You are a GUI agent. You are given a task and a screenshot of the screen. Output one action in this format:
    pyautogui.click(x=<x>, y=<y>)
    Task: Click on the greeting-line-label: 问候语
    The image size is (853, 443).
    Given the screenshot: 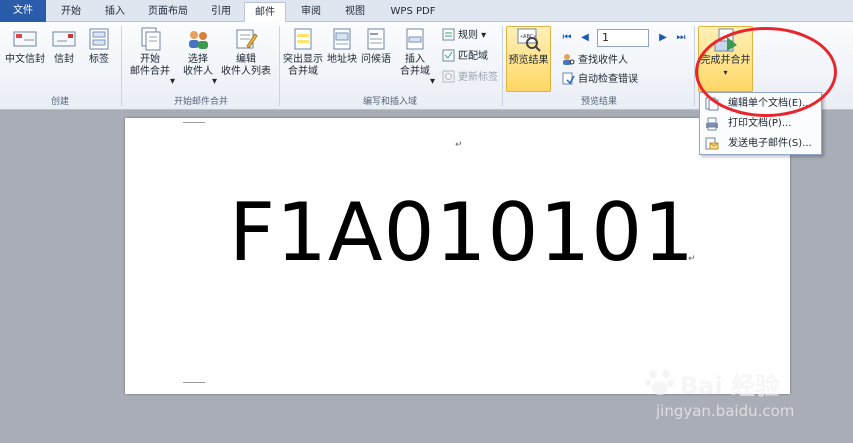 What is the action you would take?
    pyautogui.click(x=376, y=59)
    